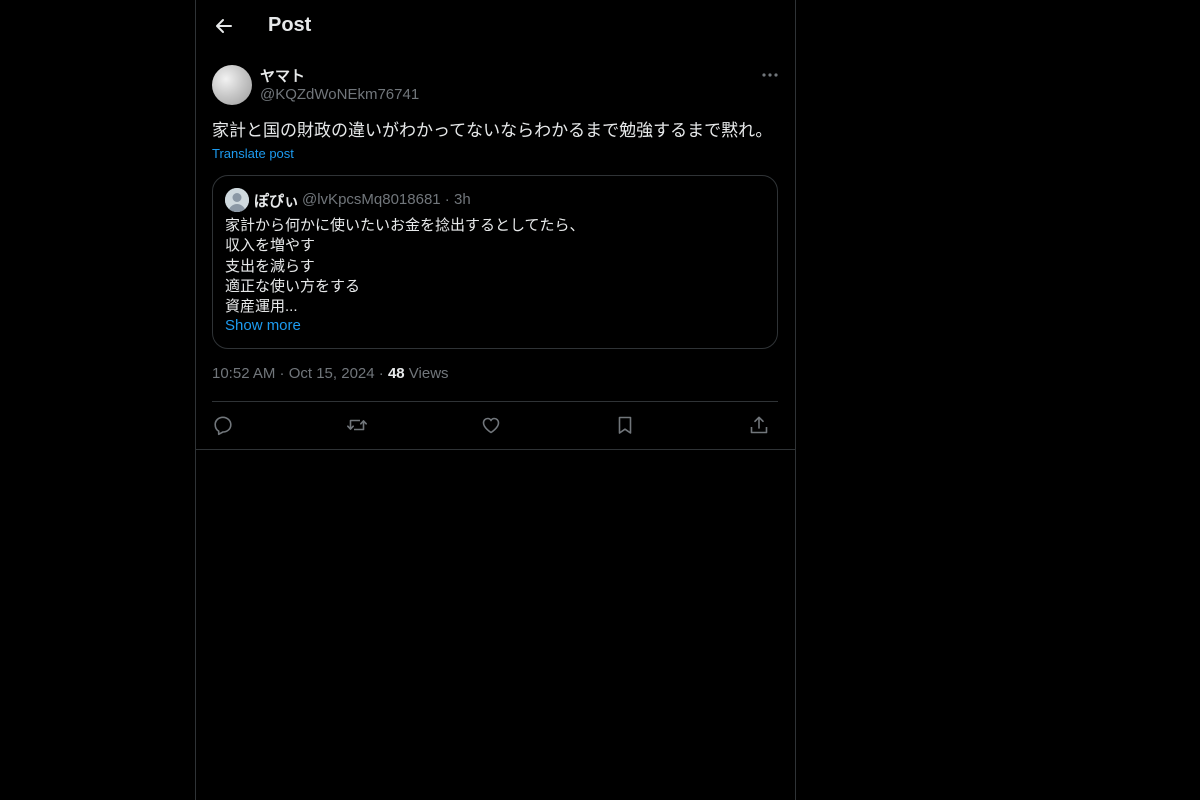 Image resolution: width=1200 pixels, height=800 pixels. What do you see at coordinates (253, 153) in the screenshot?
I see `translate-post-link: Translate post` at bounding box center [253, 153].